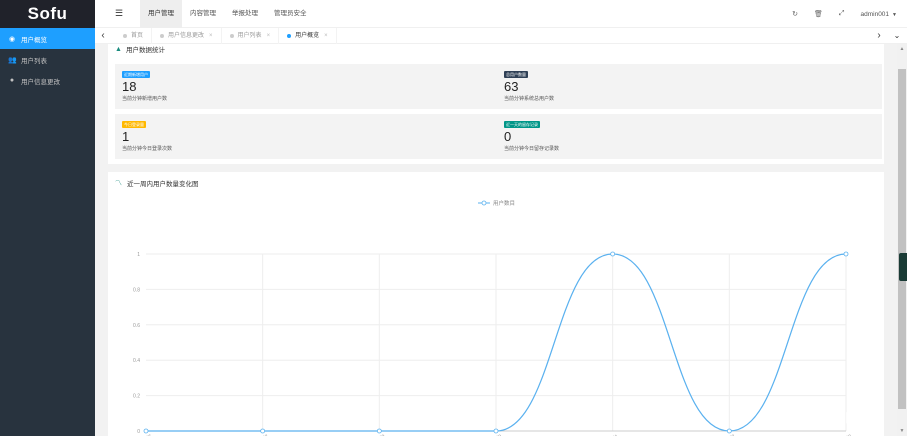 The width and height of the screenshot is (907, 436). What do you see at coordinates (40, 82) in the screenshot?
I see `sidebar-item-label: 用户信息更改` at bounding box center [40, 82].